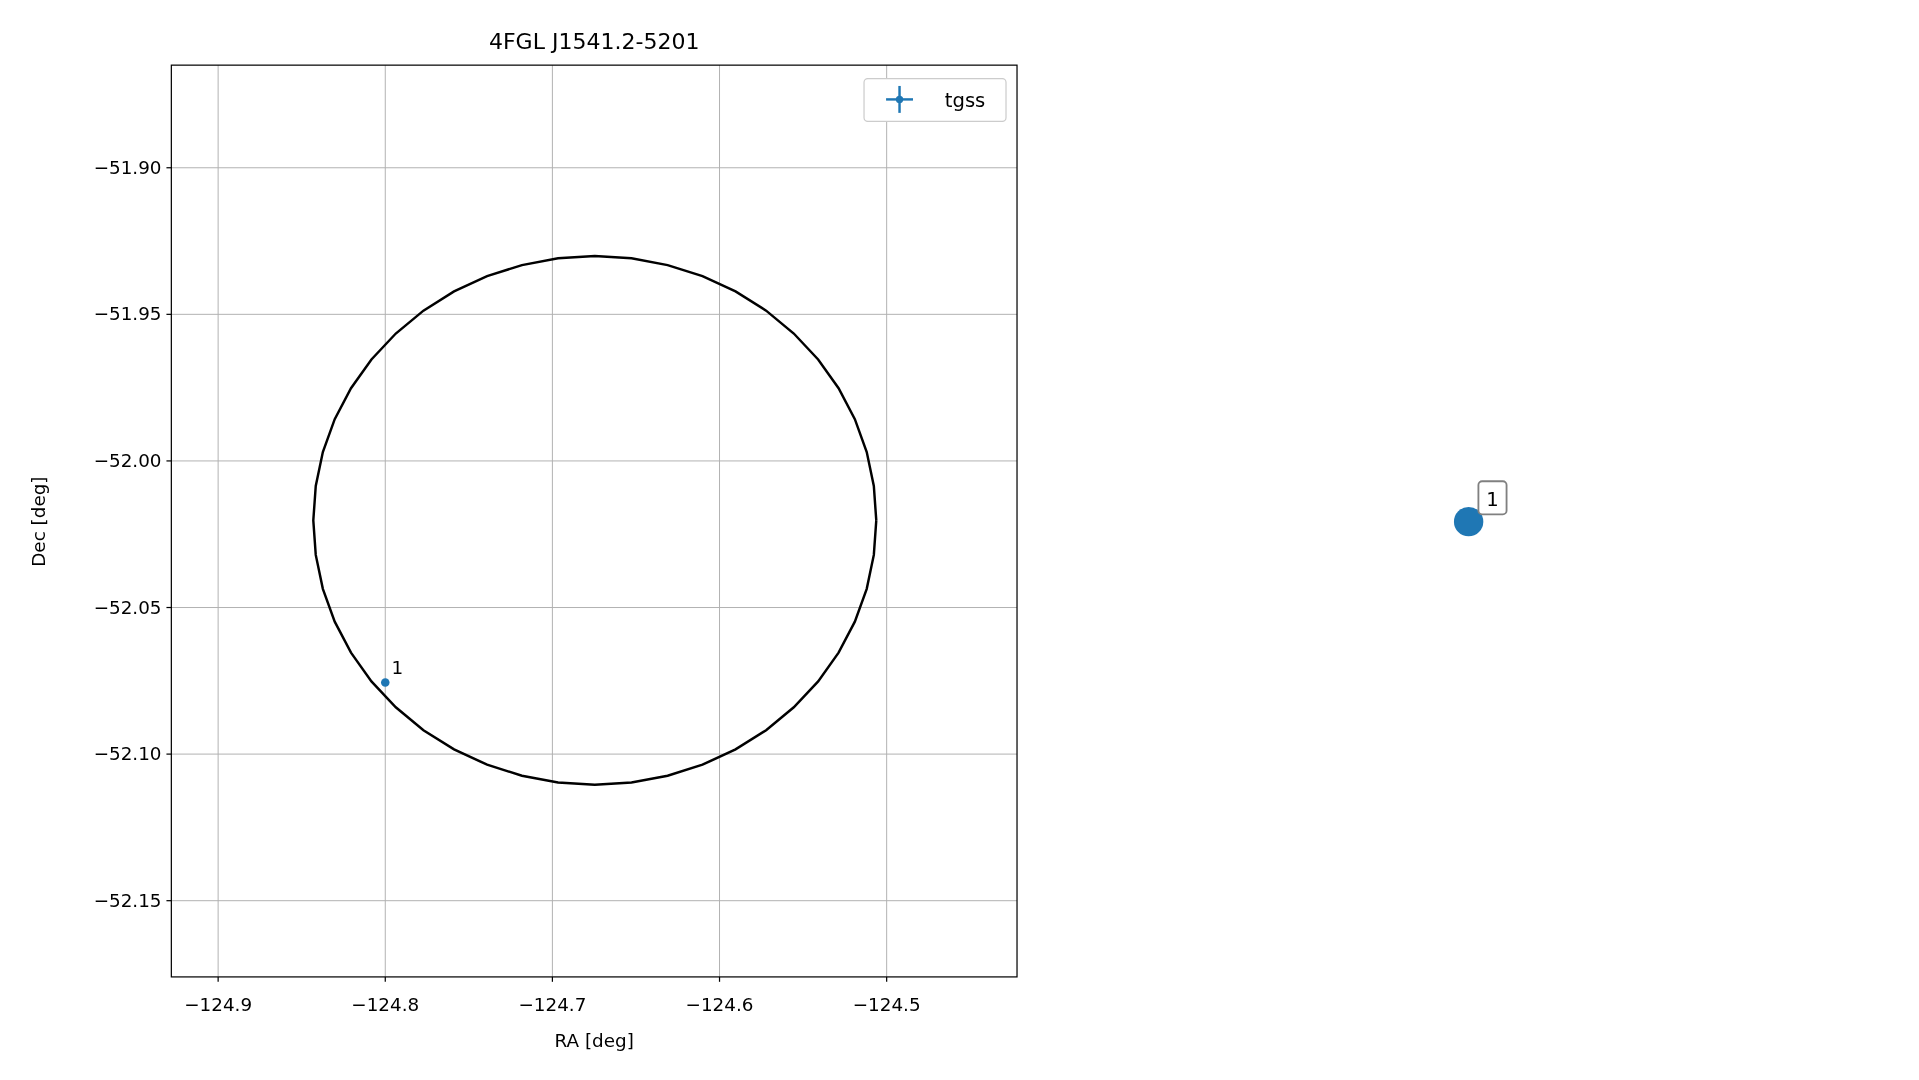 This screenshot has height=1080, width=1919. I want to click on x-tick-label: −124.8, so click(385, 1005).